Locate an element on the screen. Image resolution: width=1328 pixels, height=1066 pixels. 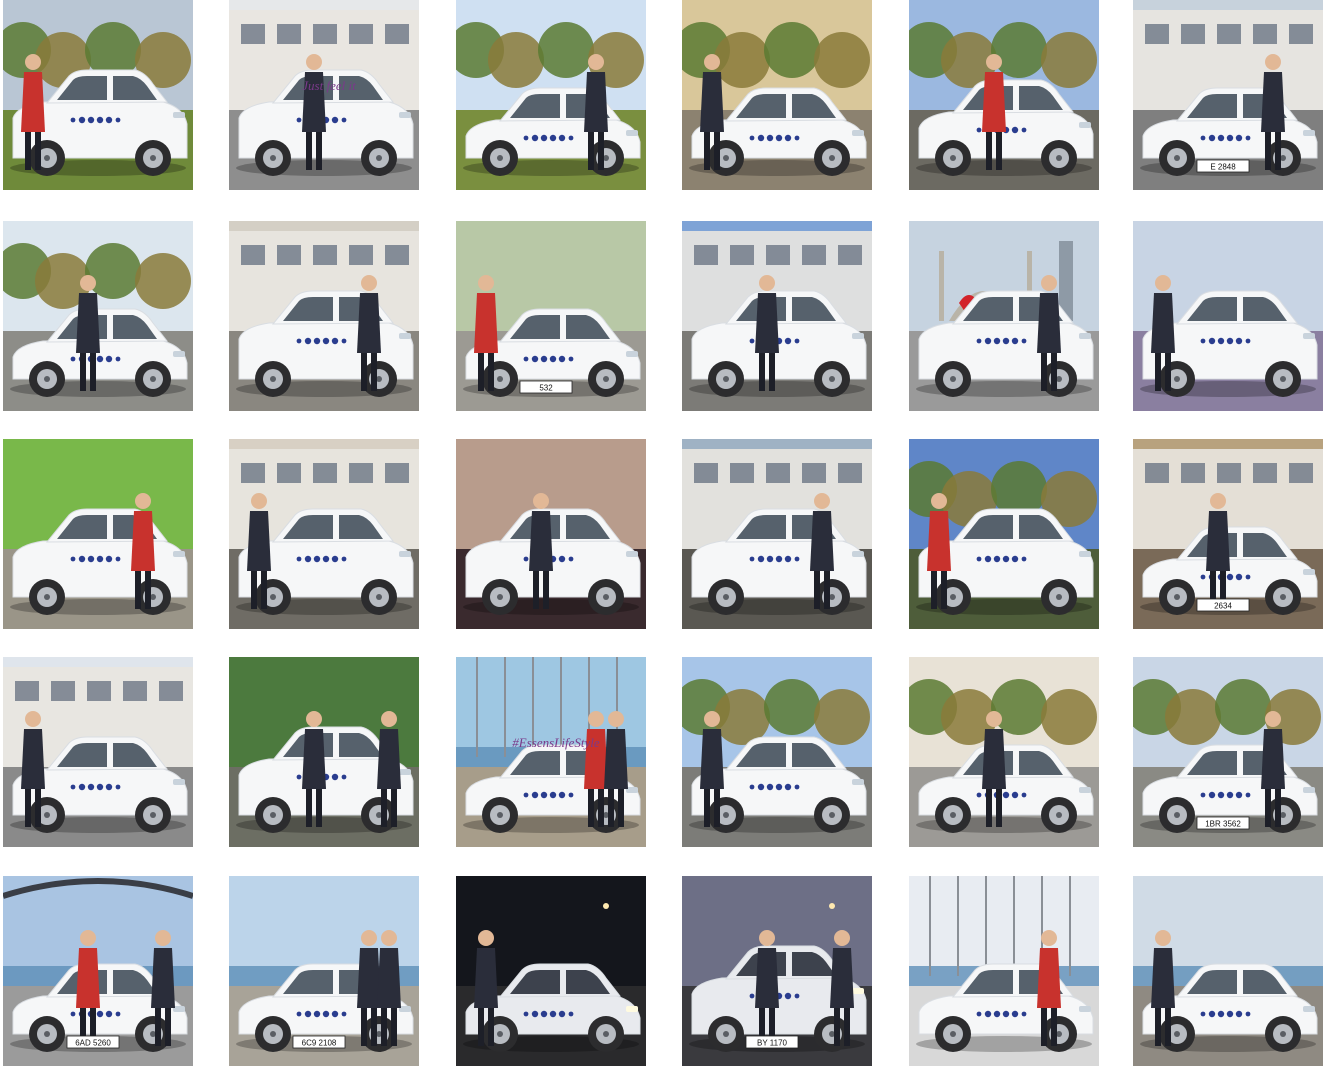
license-plate: 1BR 3562 is located at coordinates (1223, 823).